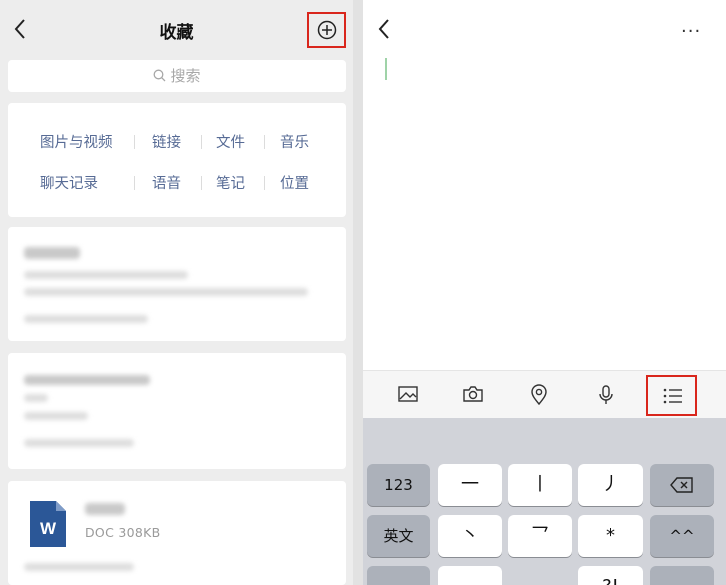  I want to click on camera-icon, so click(473, 394).